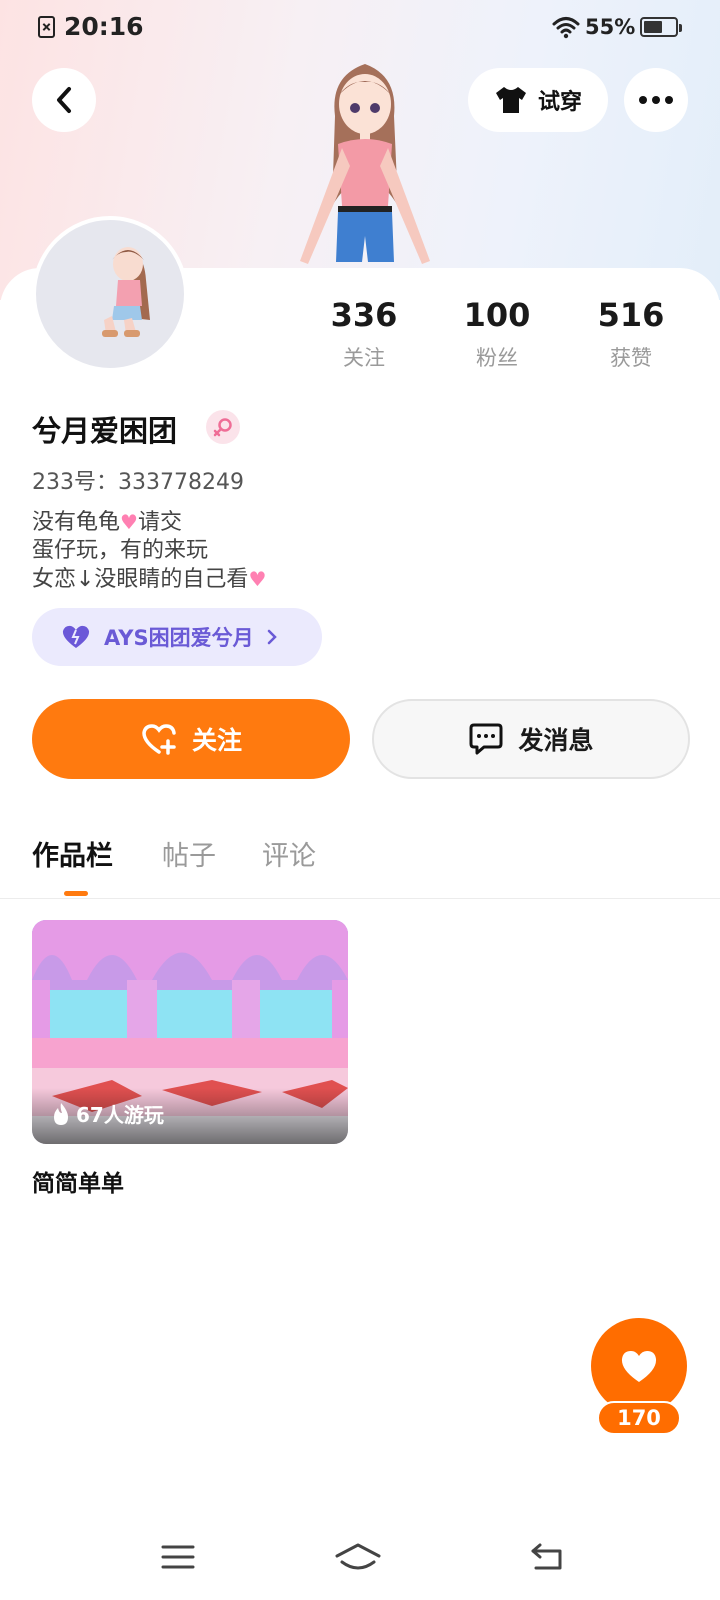  Describe the element at coordinates (510, 100) in the screenshot. I see `tshirt-icon` at that location.